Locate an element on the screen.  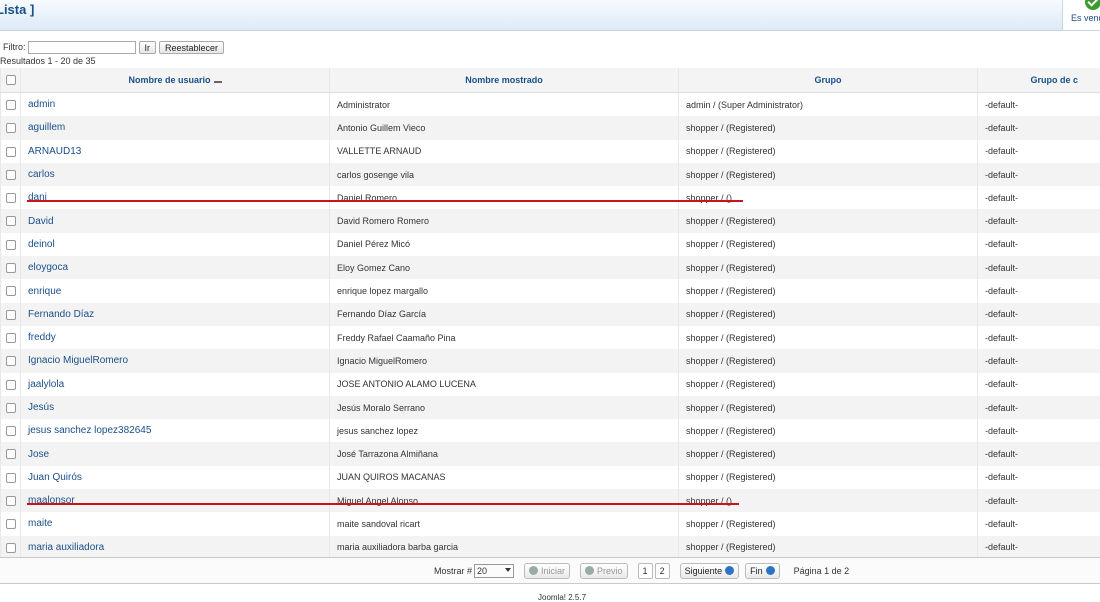
username-link: freddy is located at coordinates (42, 337).